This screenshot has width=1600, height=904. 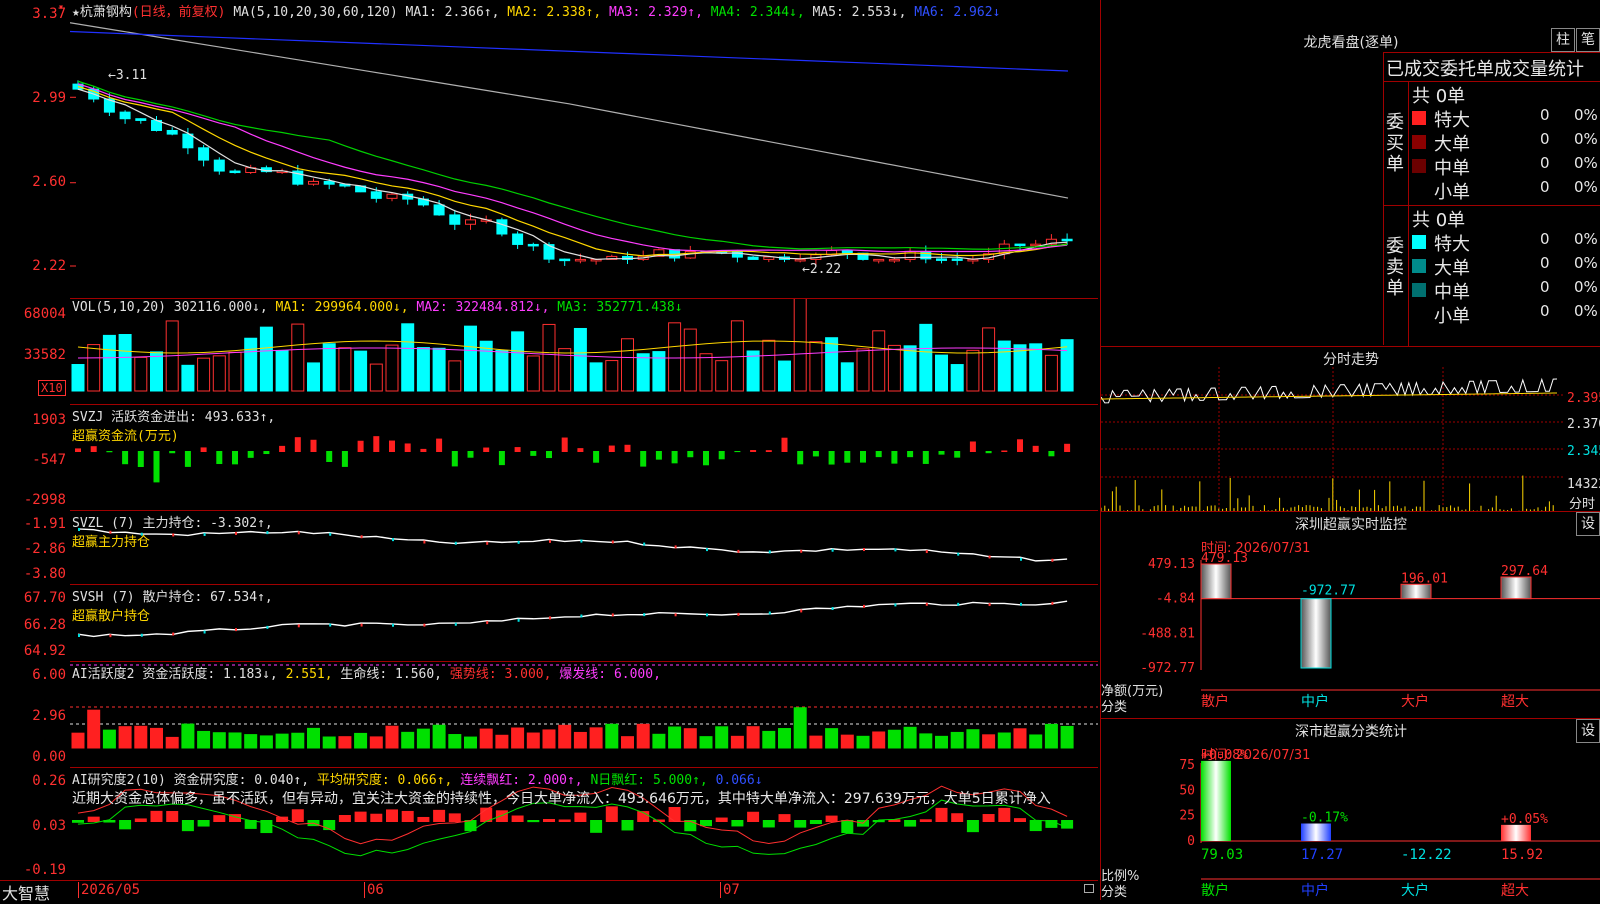 I want to click on svzj-title: SVZJ 活跃资金进出: 493.633↑, 超赢资金流(万元), so click(x=173, y=425).